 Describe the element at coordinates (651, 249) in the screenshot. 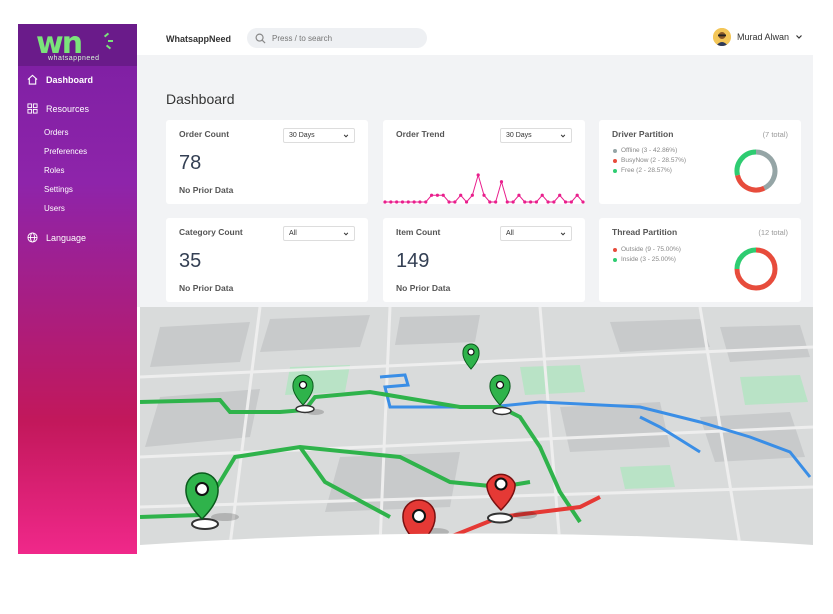

I see `legend-label: Outside (9 - 75.00%)` at that location.